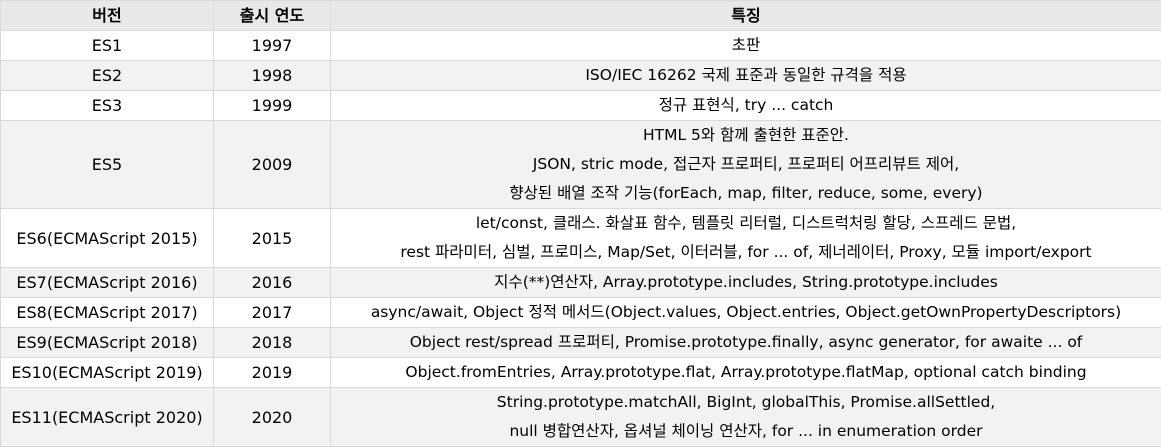 The height and width of the screenshot is (447, 1161). What do you see at coordinates (272, 46) in the screenshot?
I see `year-cell: 1997` at bounding box center [272, 46].